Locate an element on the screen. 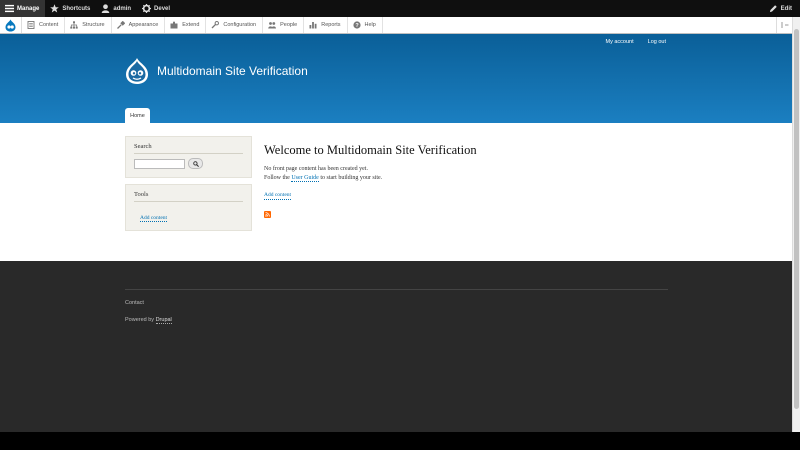 Image resolution: width=800 pixels, height=450 pixels. tray-orientation-toggle is located at coordinates (784, 25).